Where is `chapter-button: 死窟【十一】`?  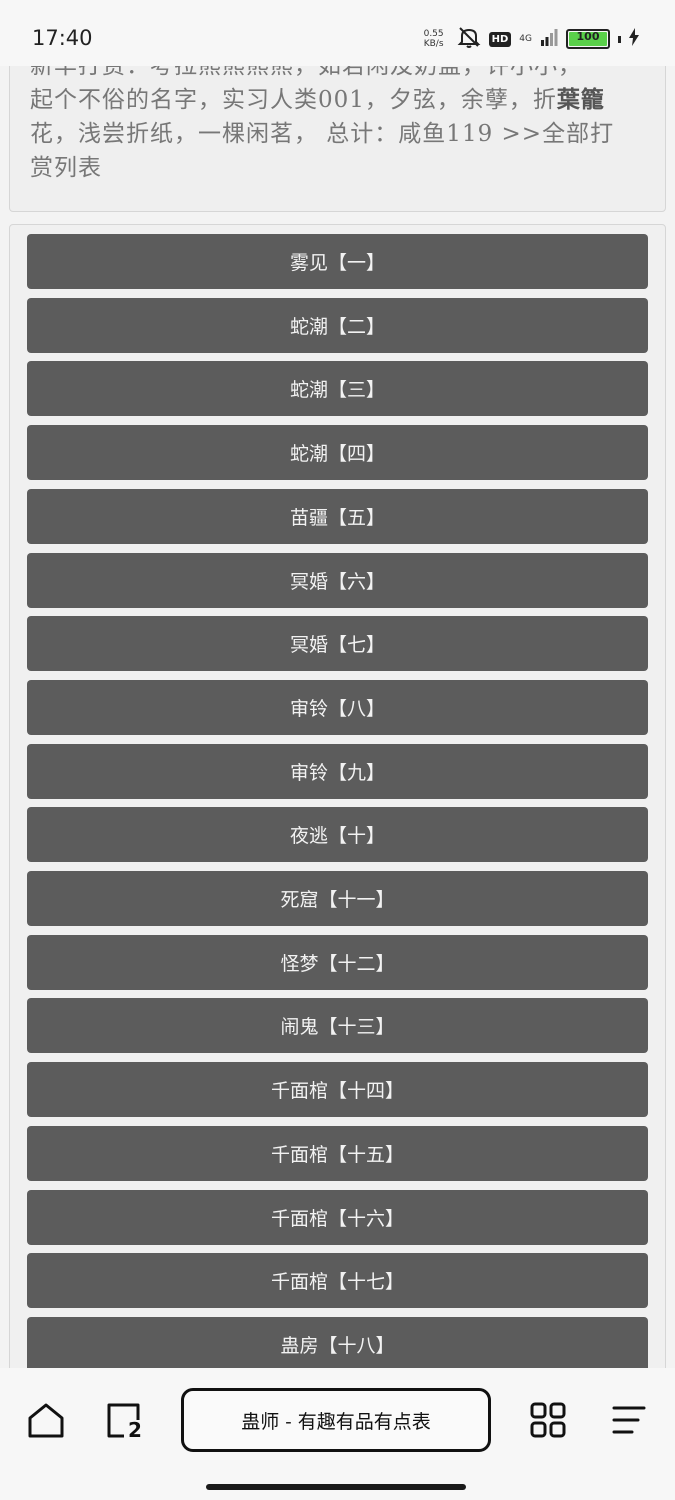 chapter-button: 死窟【十一】 is located at coordinates (337, 898).